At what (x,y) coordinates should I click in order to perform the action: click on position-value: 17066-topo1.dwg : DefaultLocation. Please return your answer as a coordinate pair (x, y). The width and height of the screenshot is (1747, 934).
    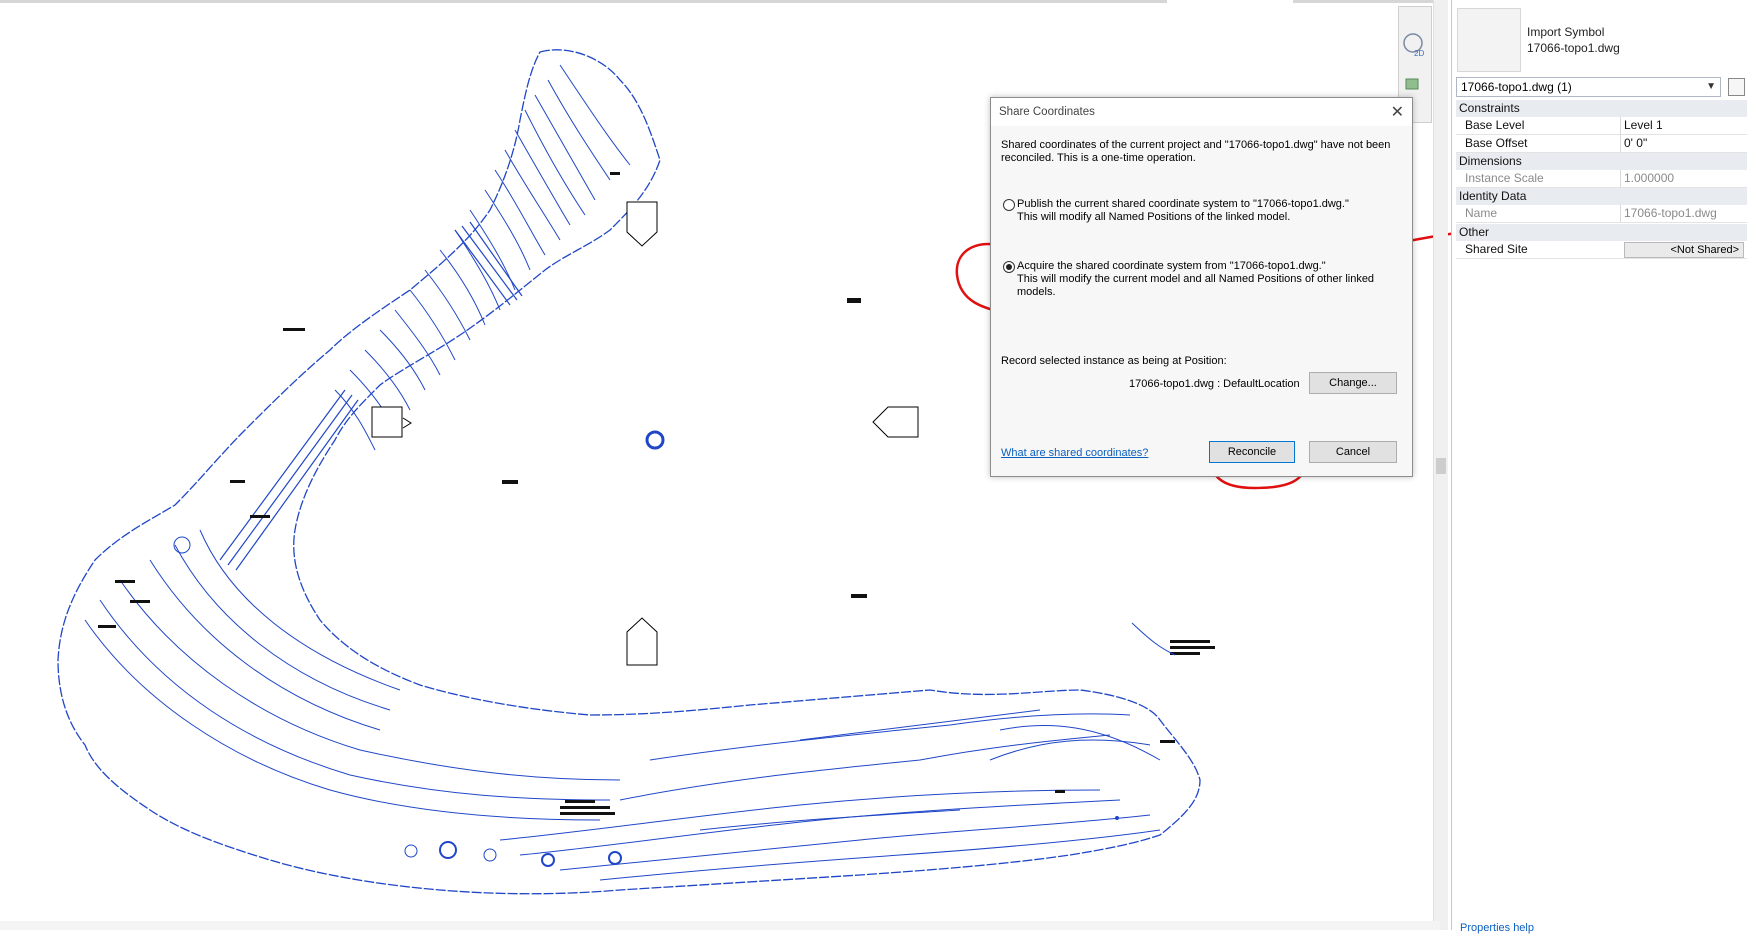
    Looking at the image, I should click on (1214, 384).